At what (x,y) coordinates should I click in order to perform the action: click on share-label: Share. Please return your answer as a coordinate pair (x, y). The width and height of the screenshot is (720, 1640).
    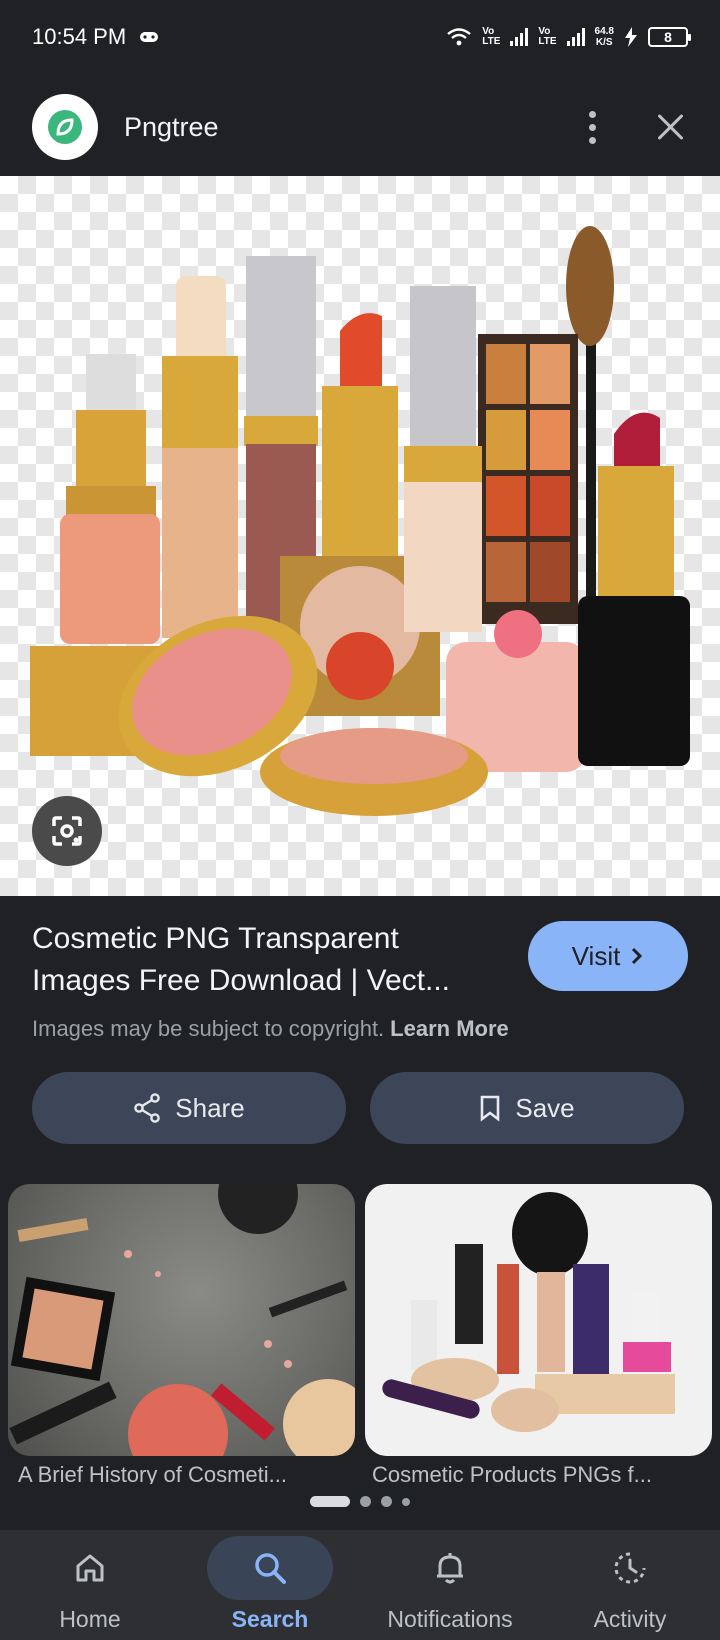
    Looking at the image, I should click on (210, 1107).